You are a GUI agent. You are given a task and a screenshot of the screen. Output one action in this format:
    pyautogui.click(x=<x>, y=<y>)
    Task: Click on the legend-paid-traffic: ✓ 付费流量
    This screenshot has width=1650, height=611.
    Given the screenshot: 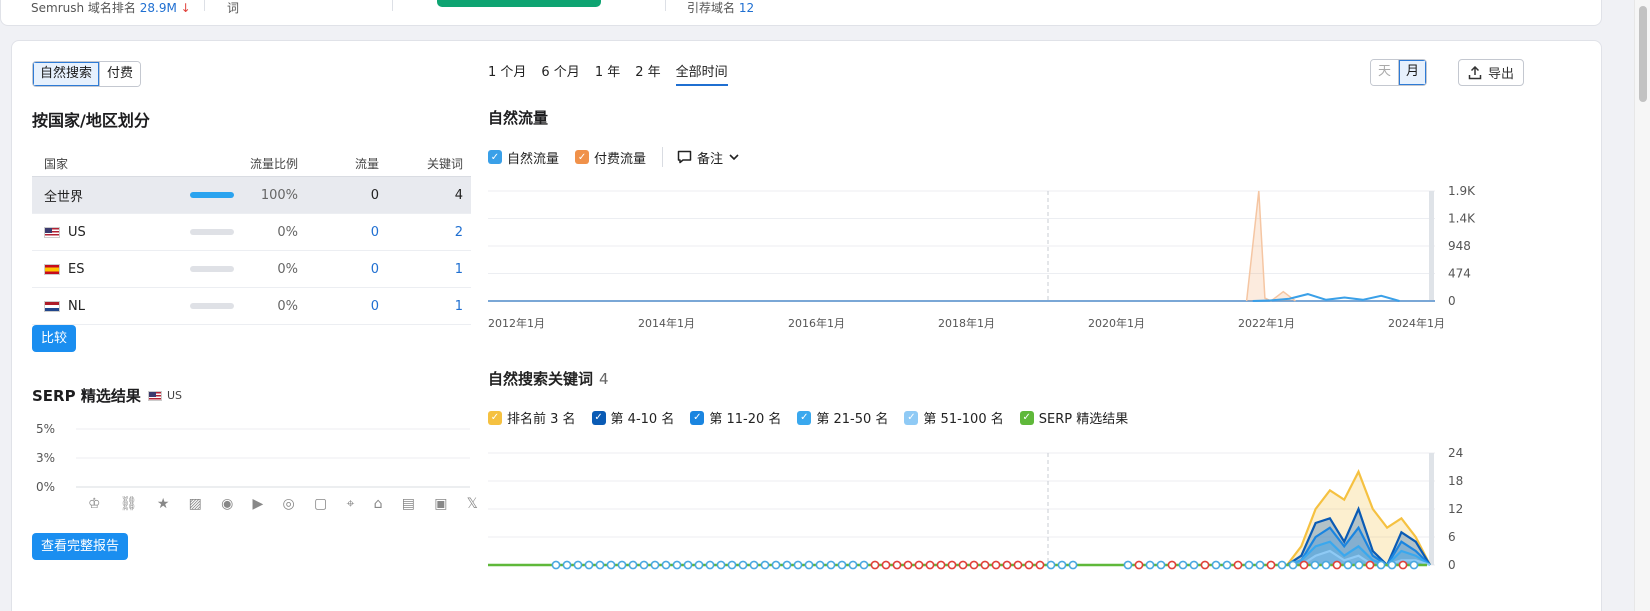 What is the action you would take?
    pyautogui.click(x=610, y=157)
    